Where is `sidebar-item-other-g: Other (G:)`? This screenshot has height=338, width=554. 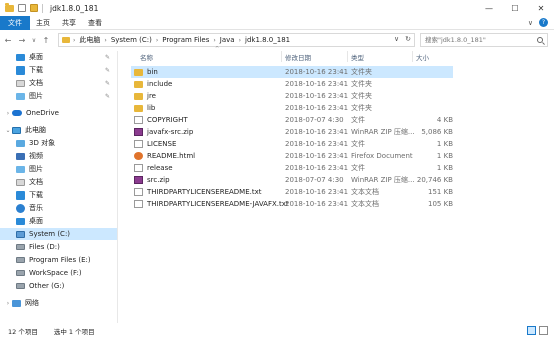 sidebar-item-other-g: Other (G:) is located at coordinates (66, 286).